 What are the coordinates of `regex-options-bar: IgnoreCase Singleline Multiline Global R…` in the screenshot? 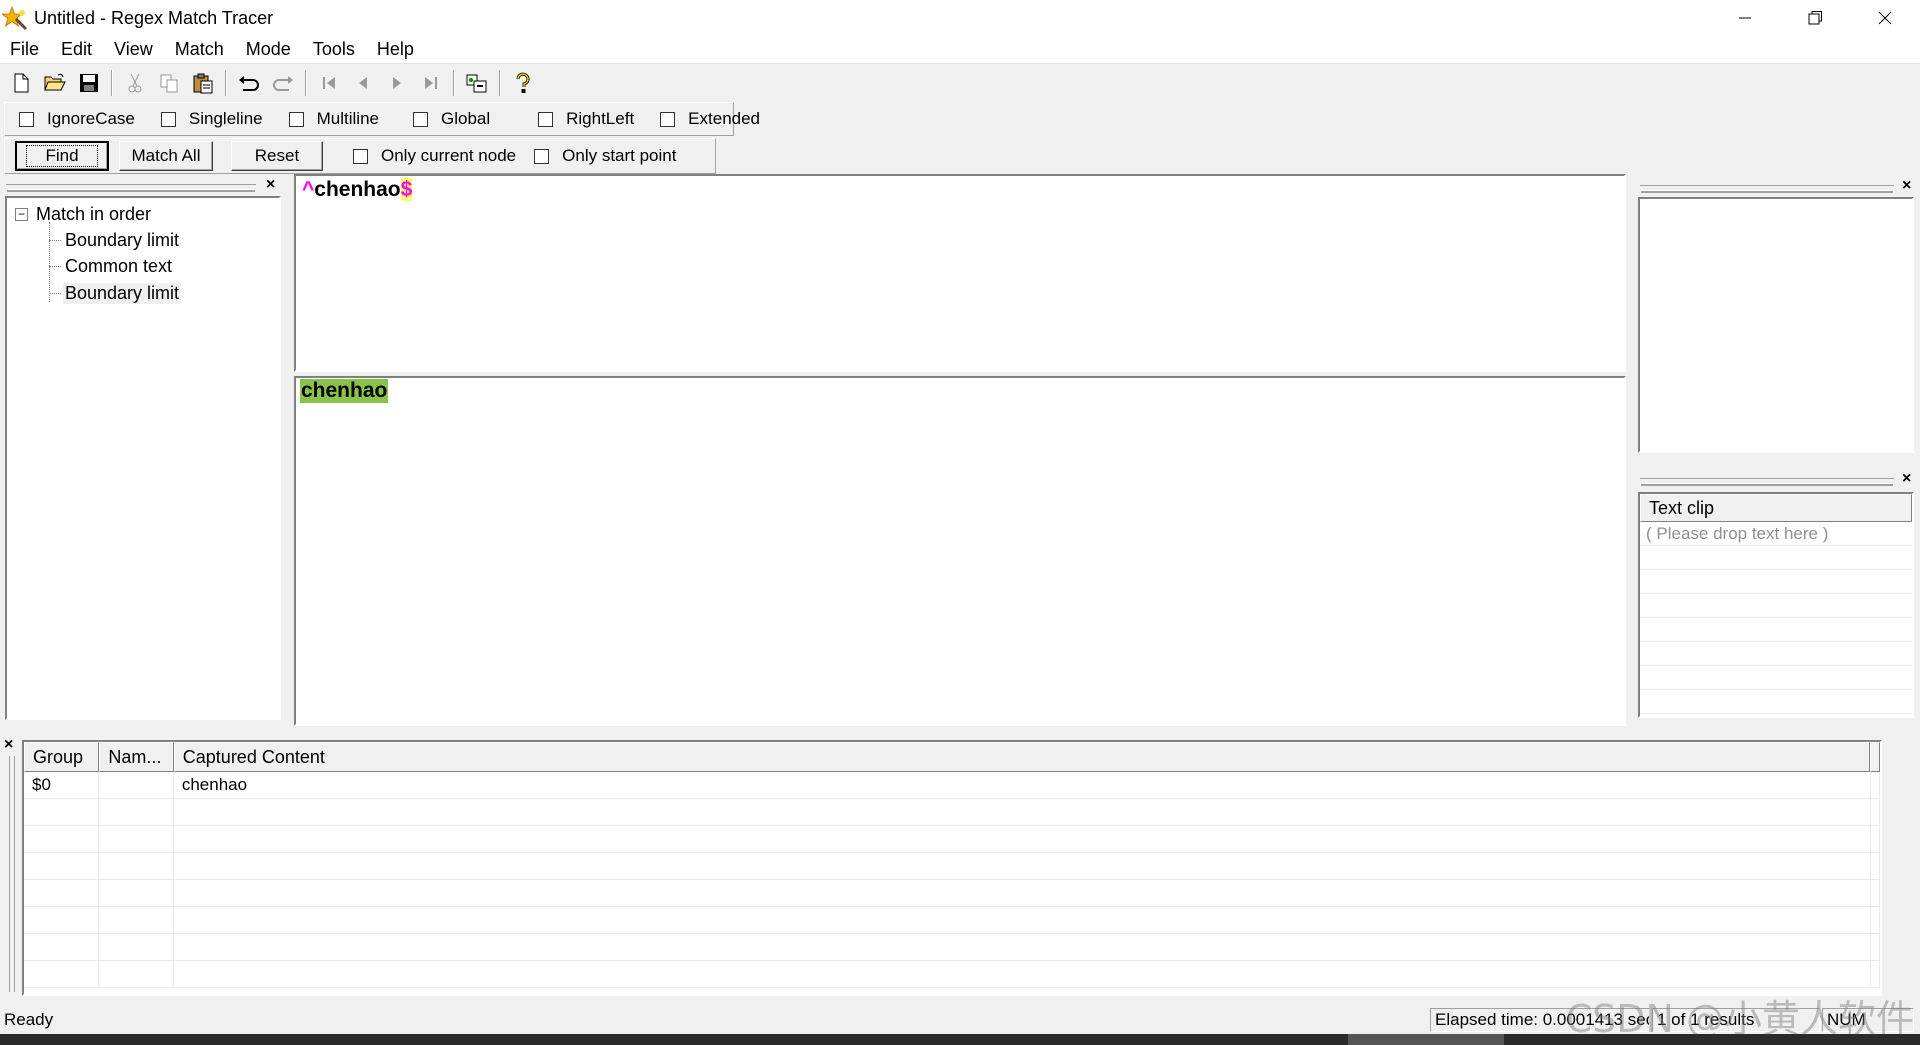 It's located at (382, 119).